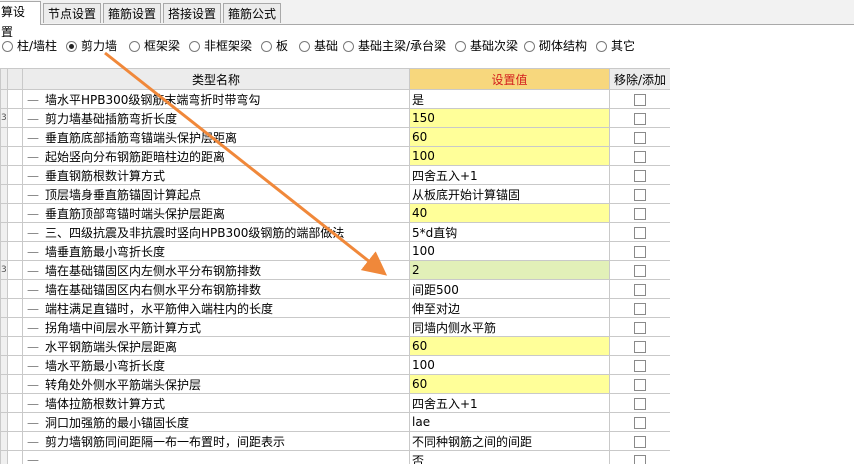 This screenshot has height=464, width=854. What do you see at coordinates (335, 251) in the screenshot?
I see `table-row: — 墙垂直筋最小弯折长度 100` at bounding box center [335, 251].